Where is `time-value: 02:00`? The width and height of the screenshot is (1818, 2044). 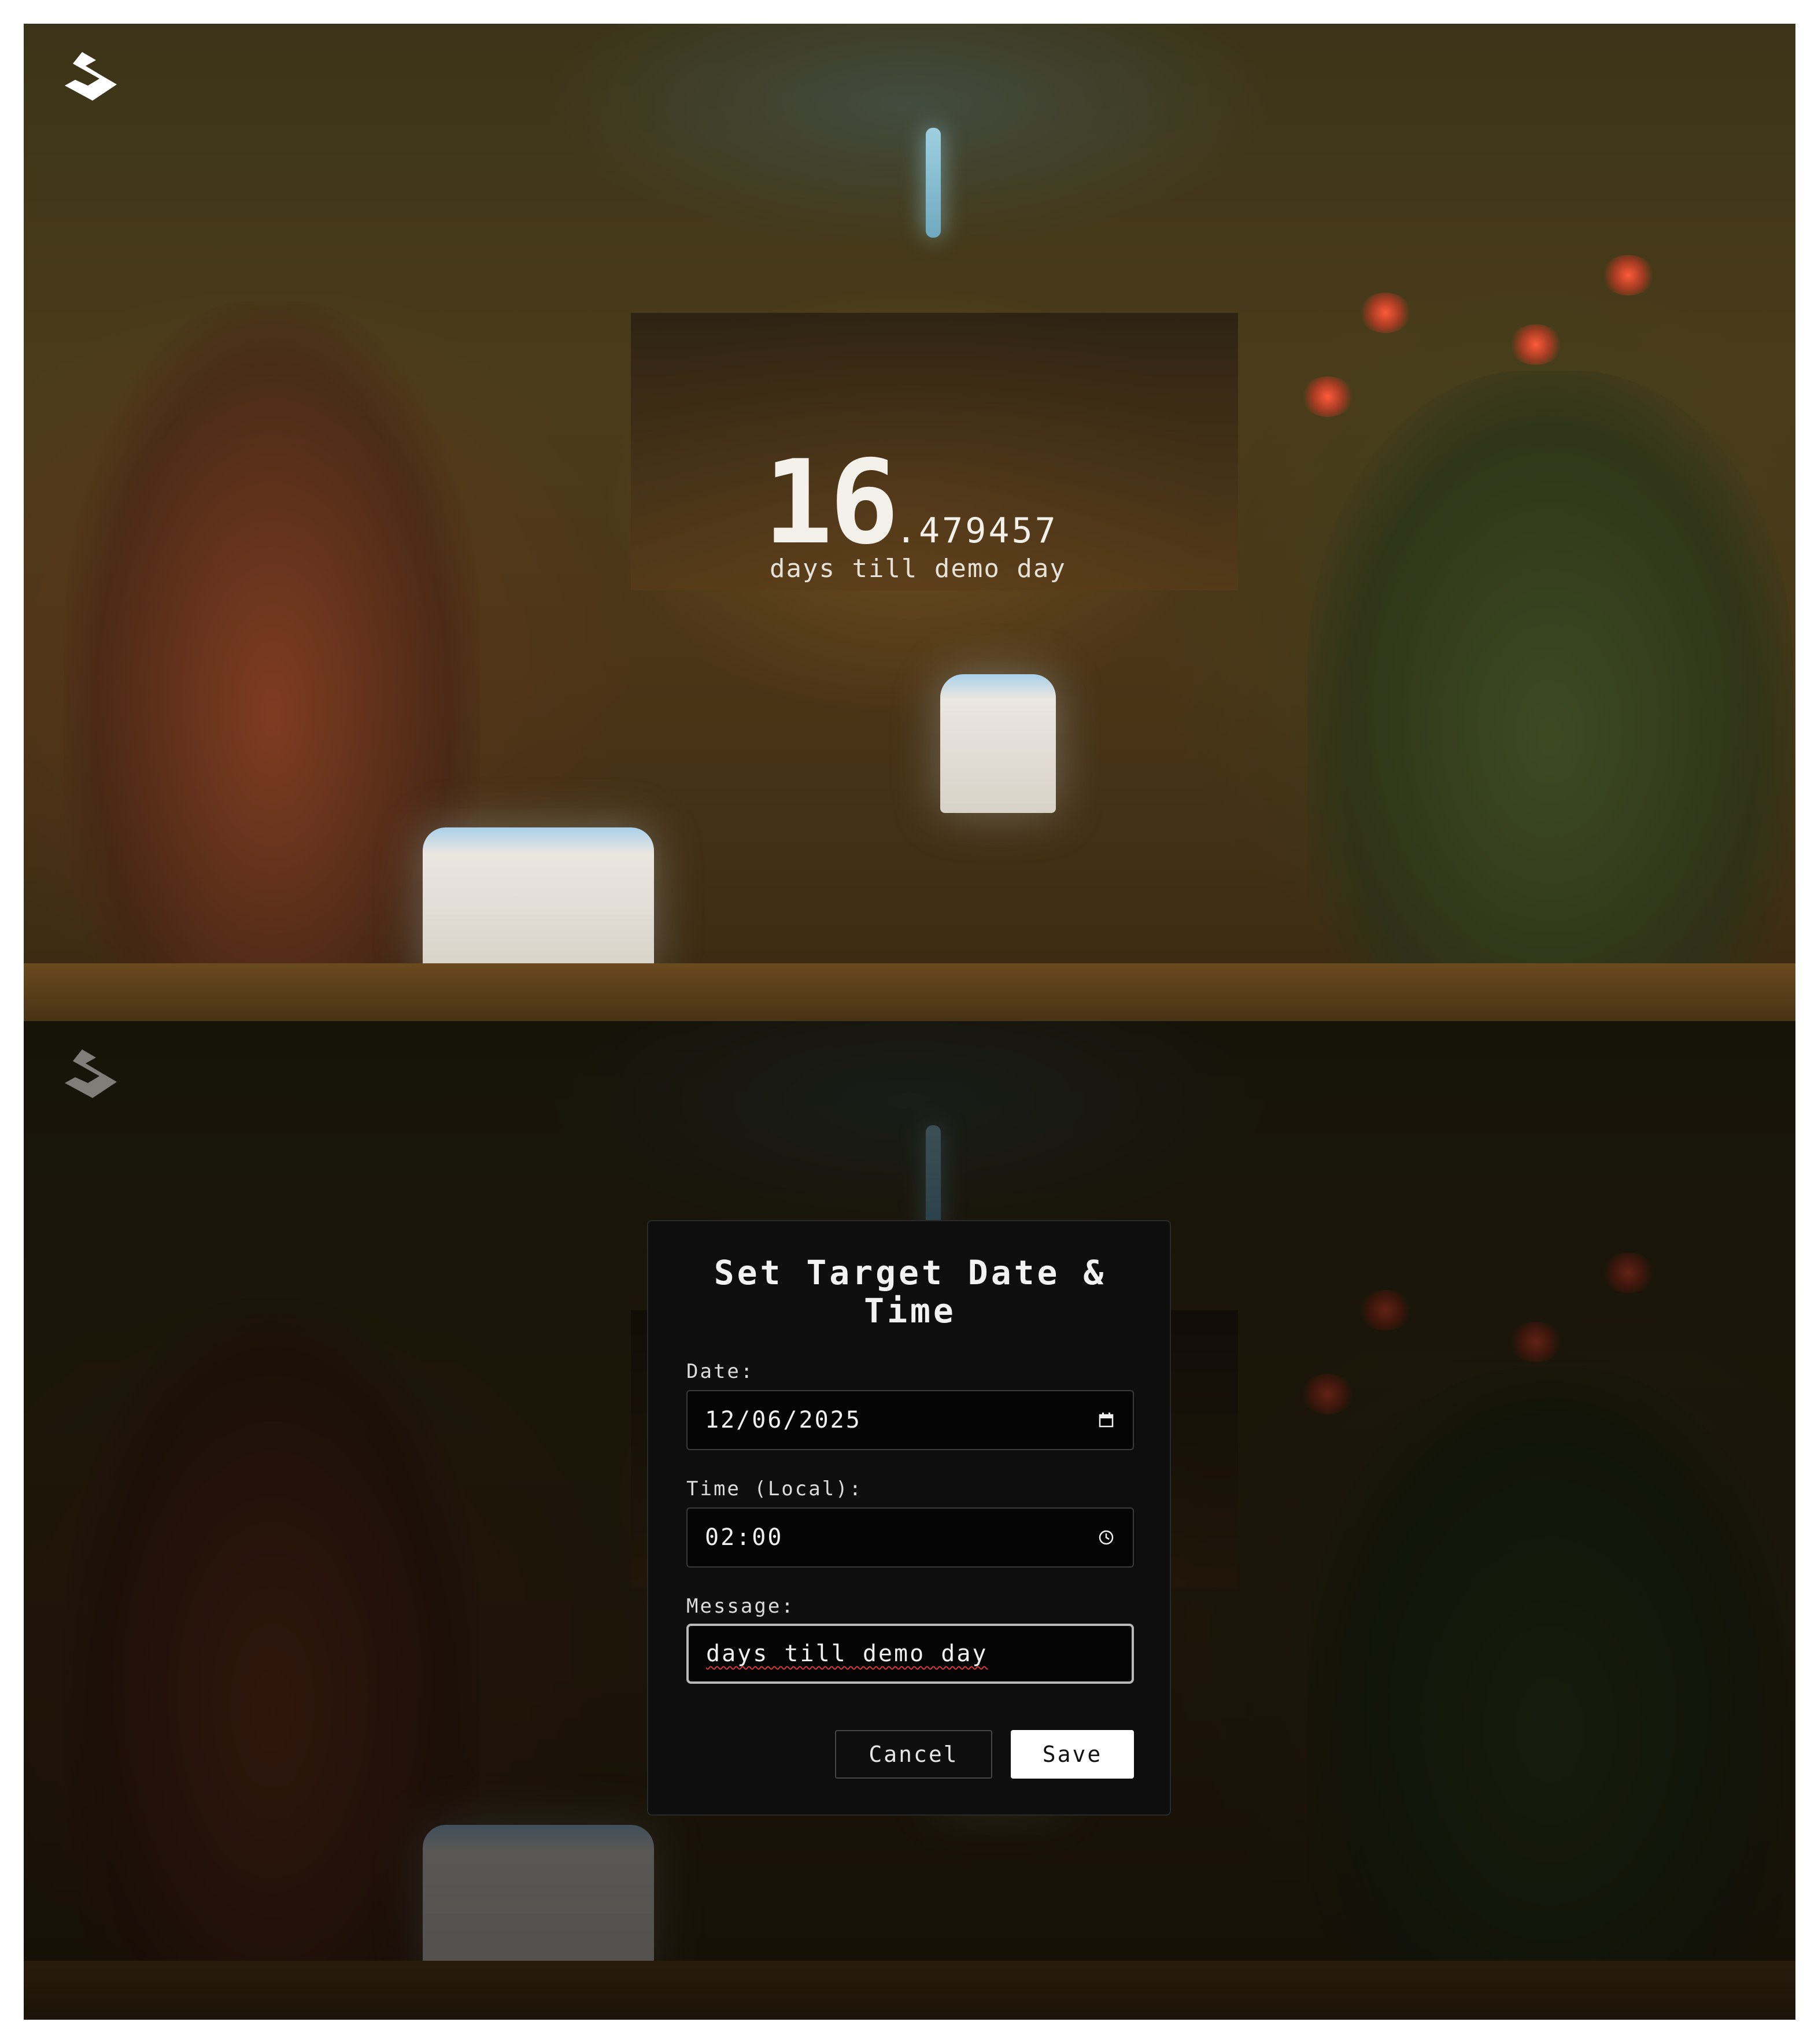
time-value: 02:00 is located at coordinates (901, 1537).